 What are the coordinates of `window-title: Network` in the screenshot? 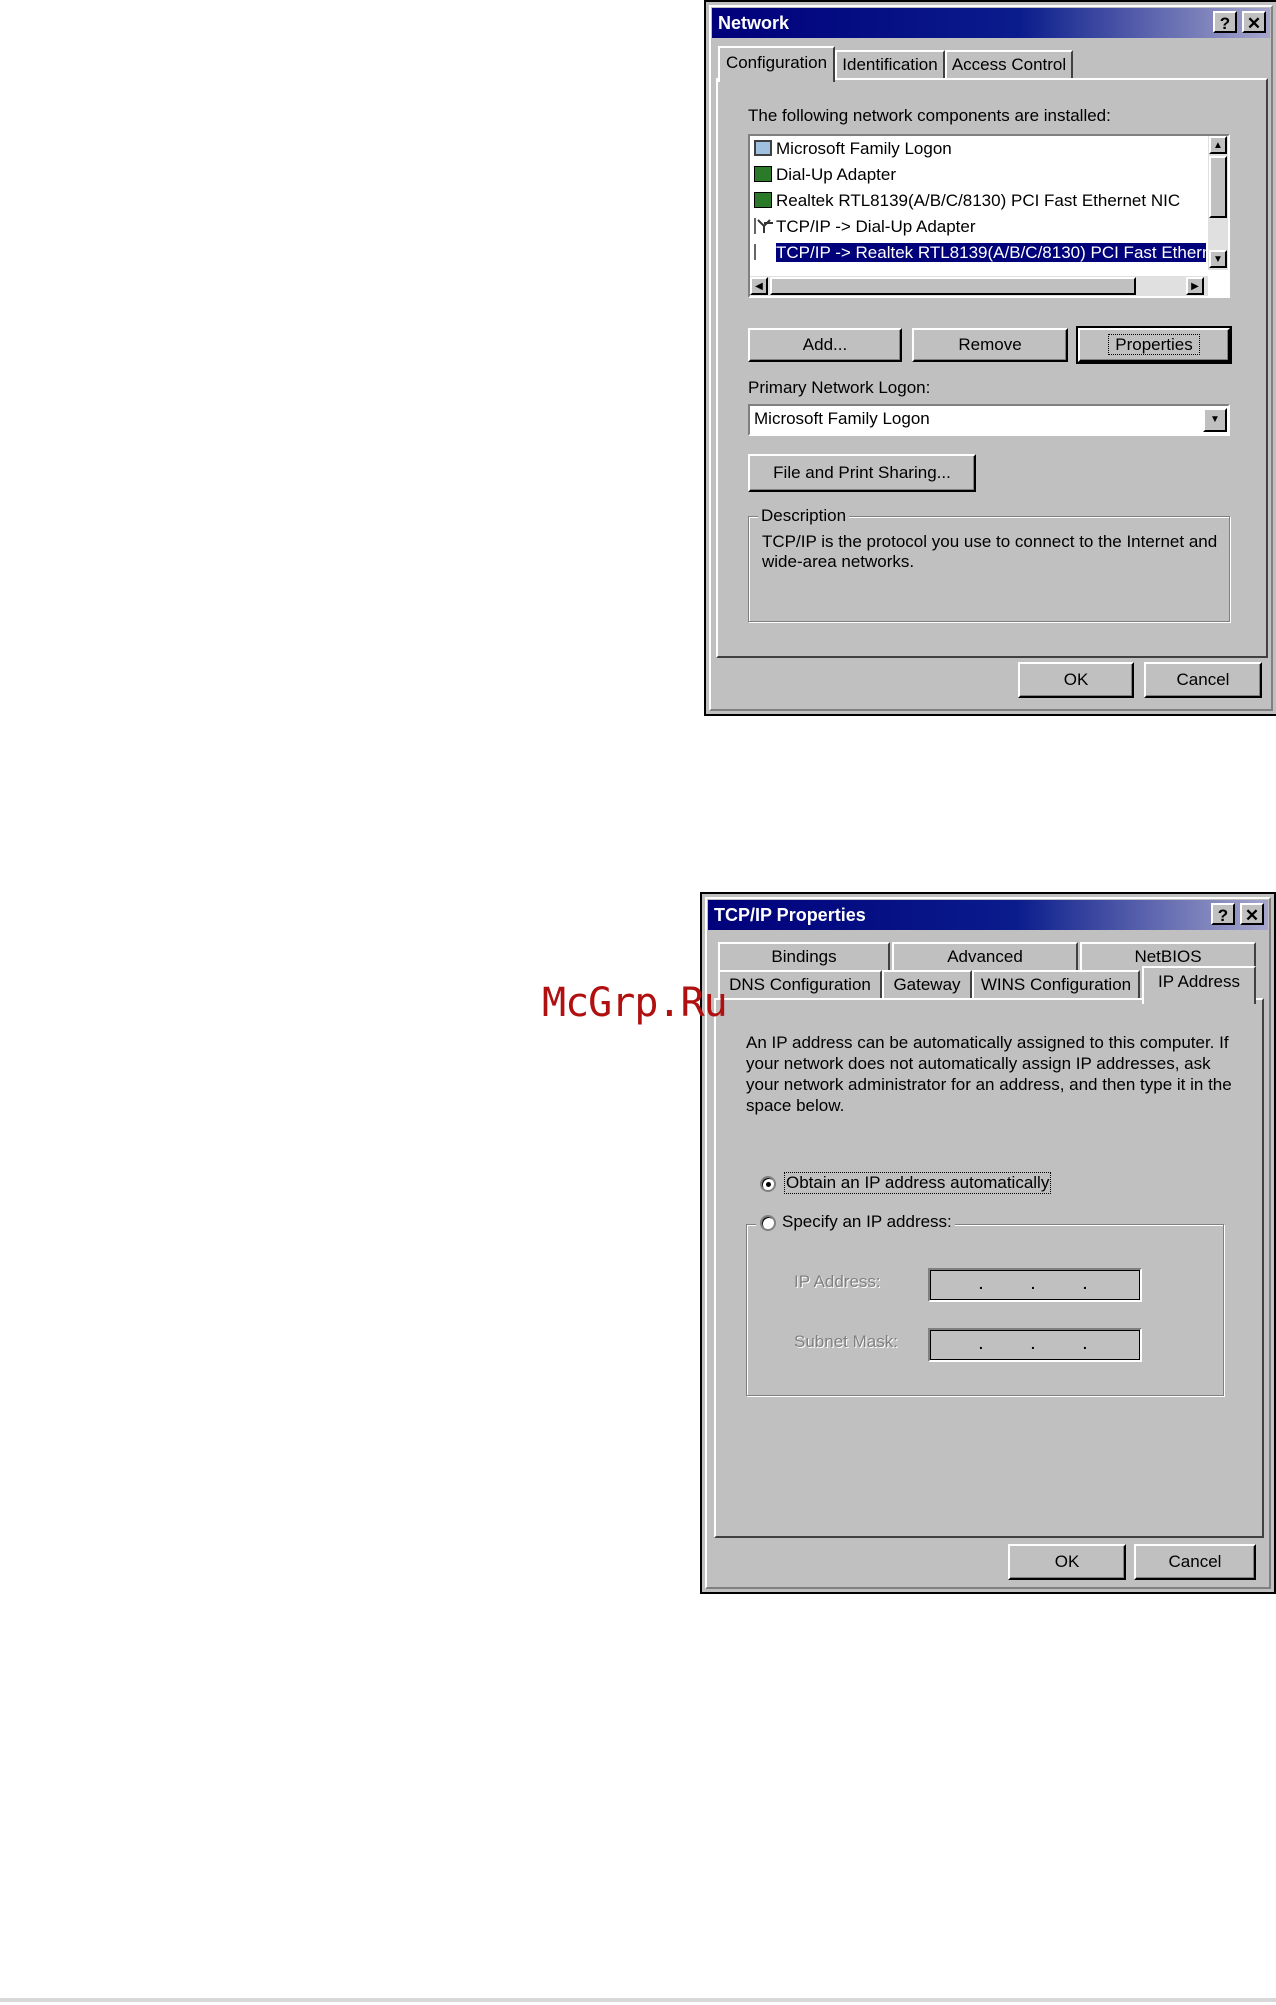 It's located at (754, 23).